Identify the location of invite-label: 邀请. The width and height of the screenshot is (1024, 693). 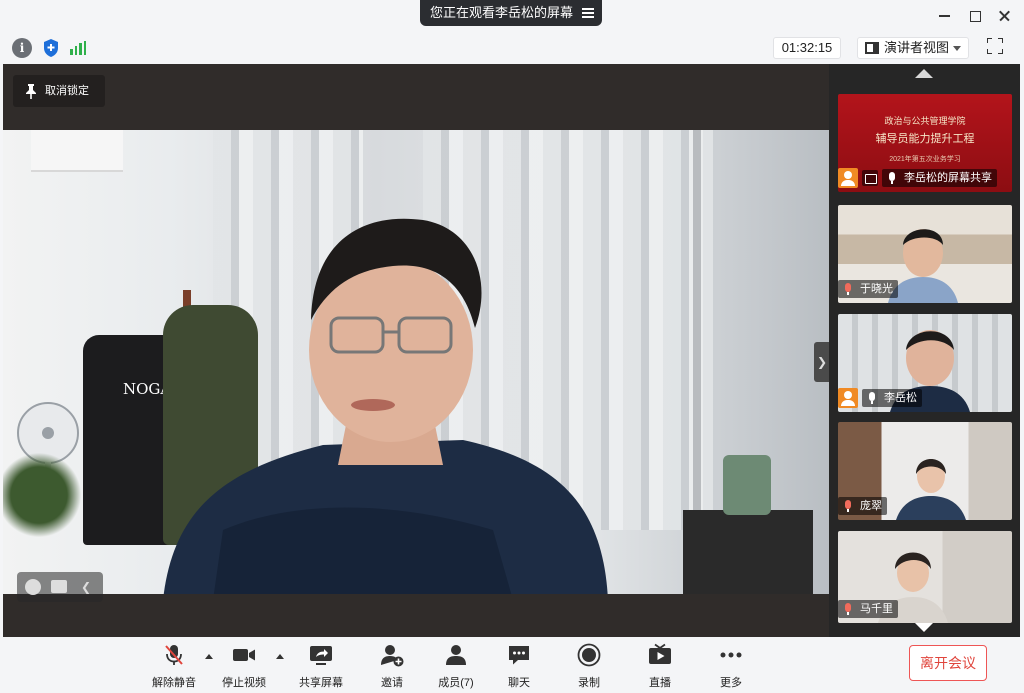
(392, 683).